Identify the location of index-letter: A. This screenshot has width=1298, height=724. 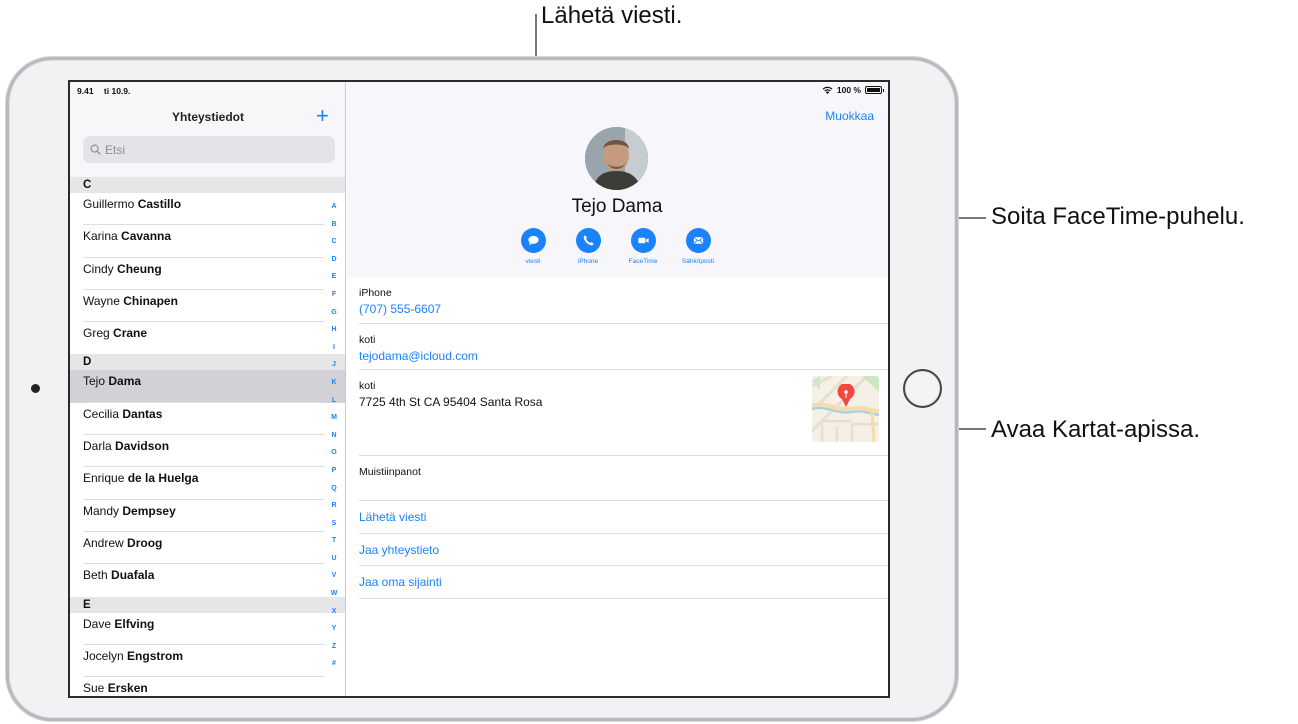
(333, 207).